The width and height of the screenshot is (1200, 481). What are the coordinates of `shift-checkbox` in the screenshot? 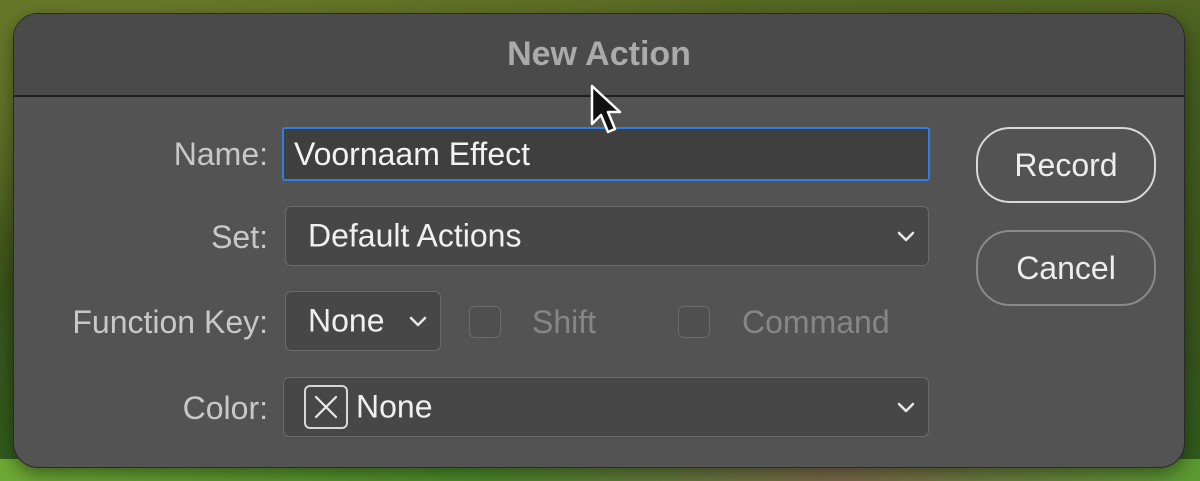 It's located at (485, 322).